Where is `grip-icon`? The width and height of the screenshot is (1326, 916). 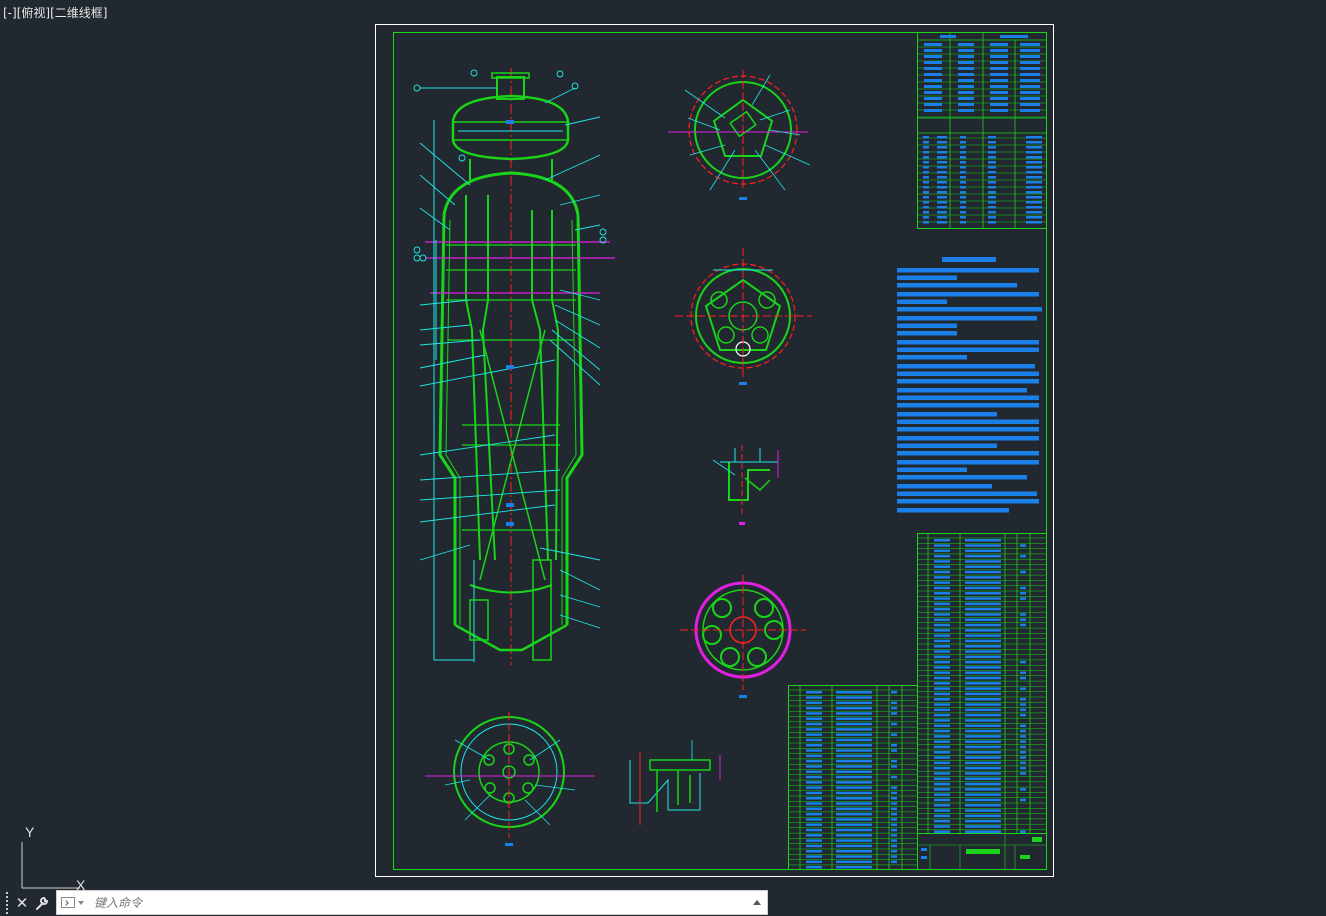 grip-icon is located at coordinates (7, 903).